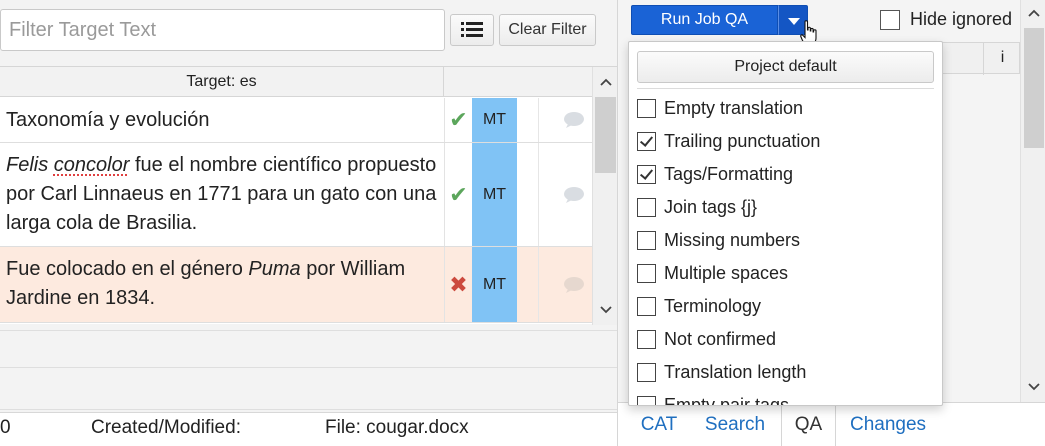  Describe the element at coordinates (443, 82) in the screenshot. I see `column-divider` at that location.